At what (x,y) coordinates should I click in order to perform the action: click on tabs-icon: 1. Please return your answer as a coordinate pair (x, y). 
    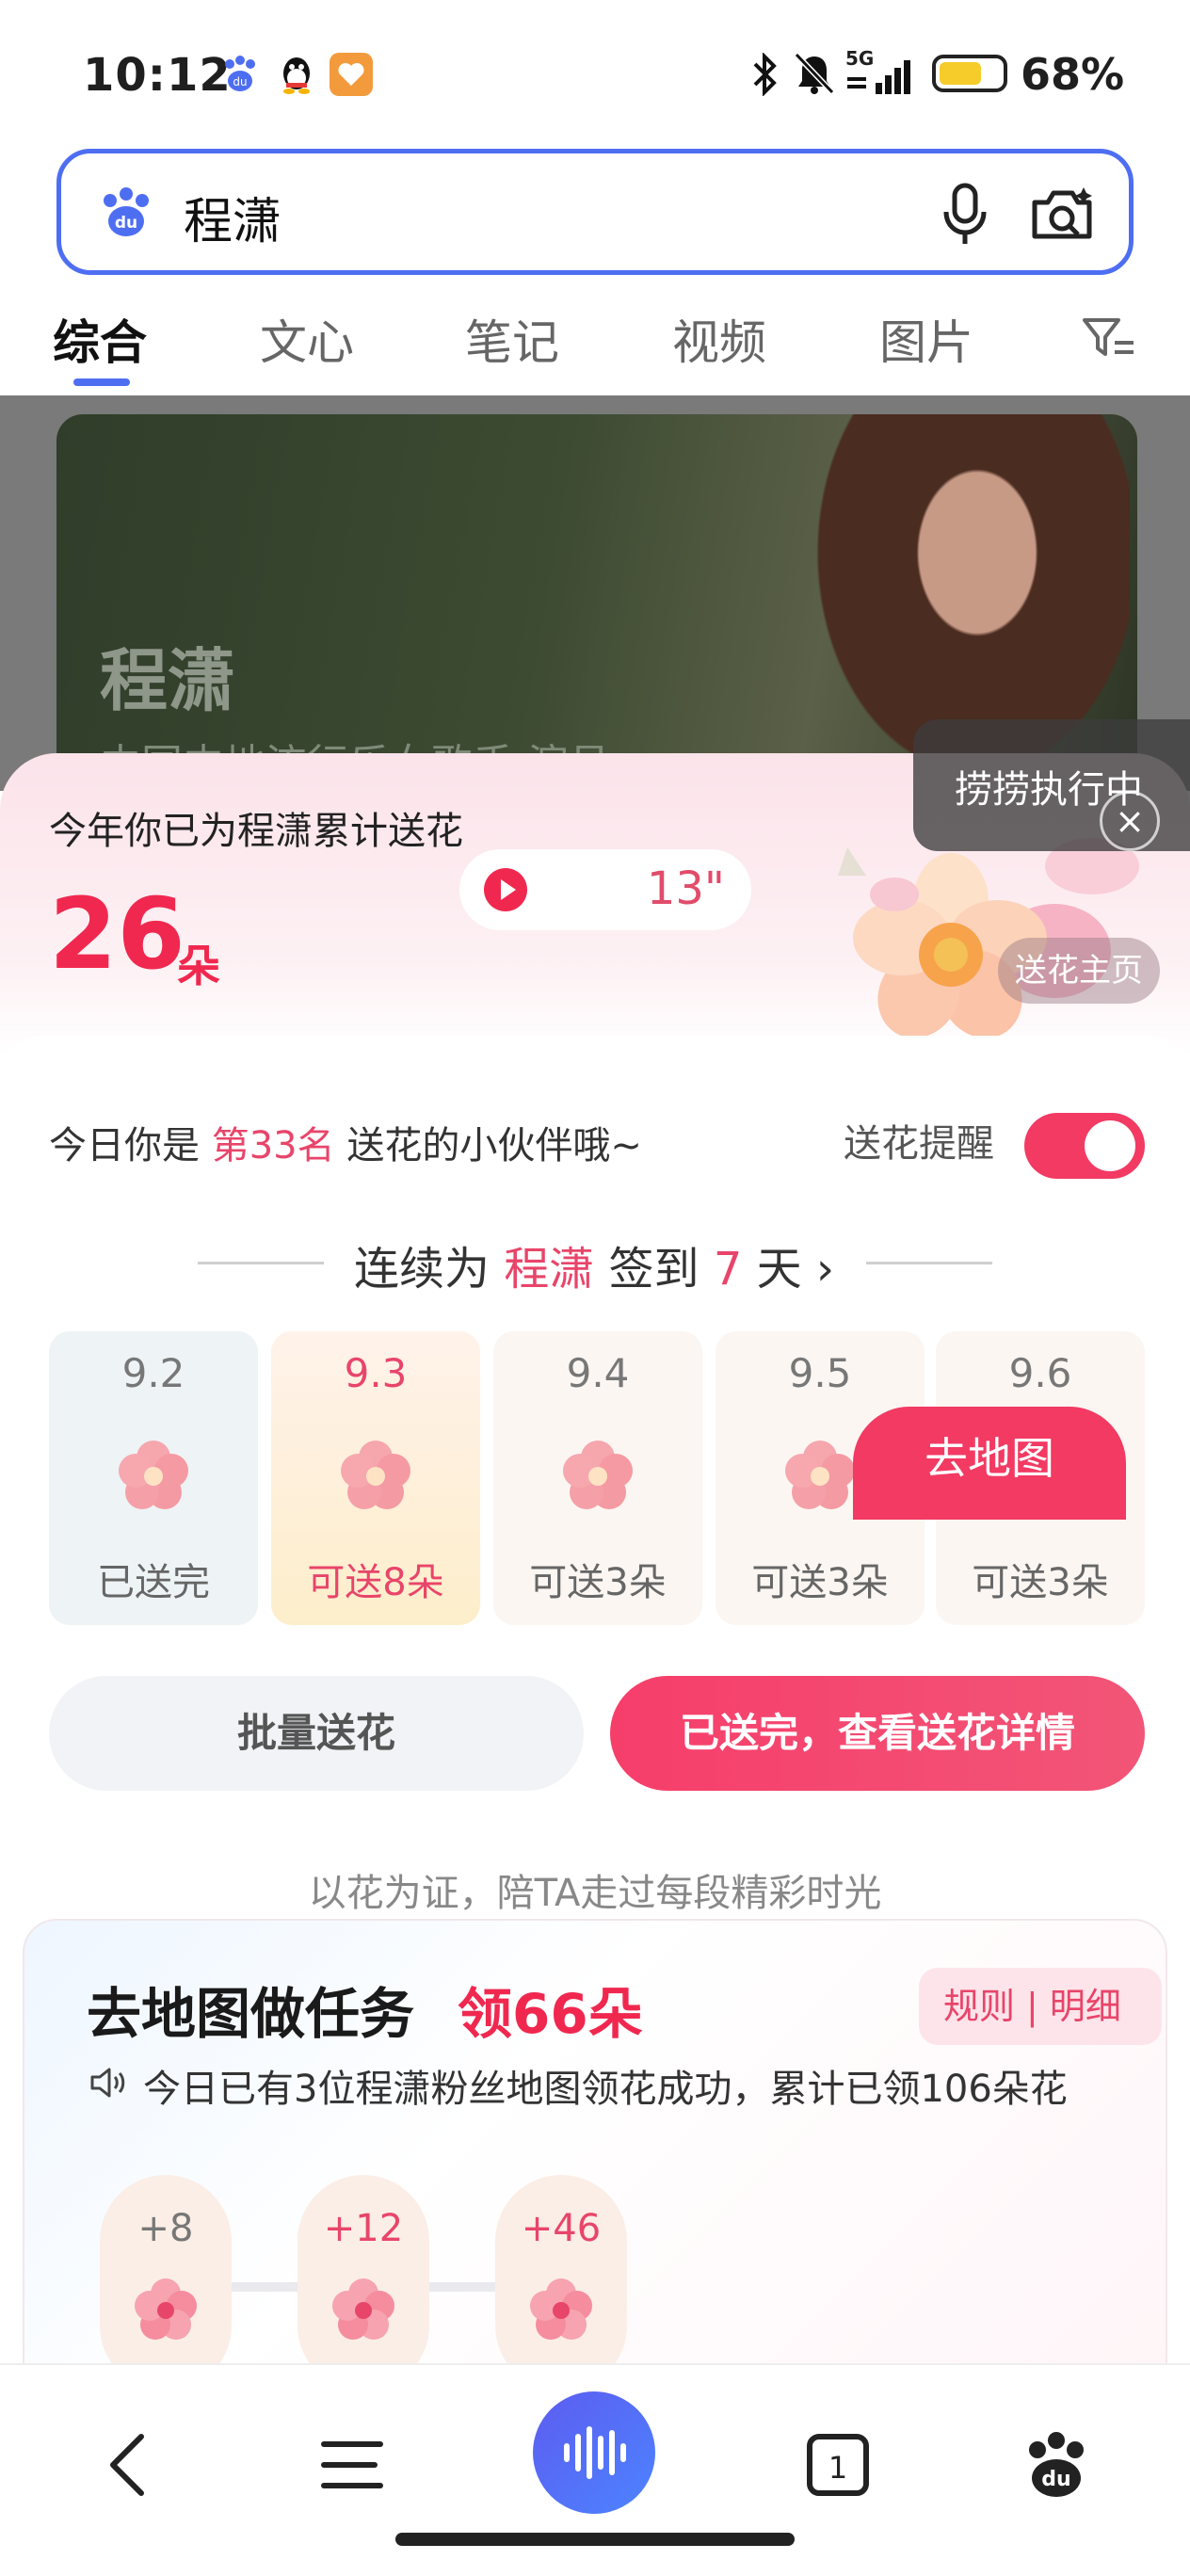
    Looking at the image, I should click on (838, 2465).